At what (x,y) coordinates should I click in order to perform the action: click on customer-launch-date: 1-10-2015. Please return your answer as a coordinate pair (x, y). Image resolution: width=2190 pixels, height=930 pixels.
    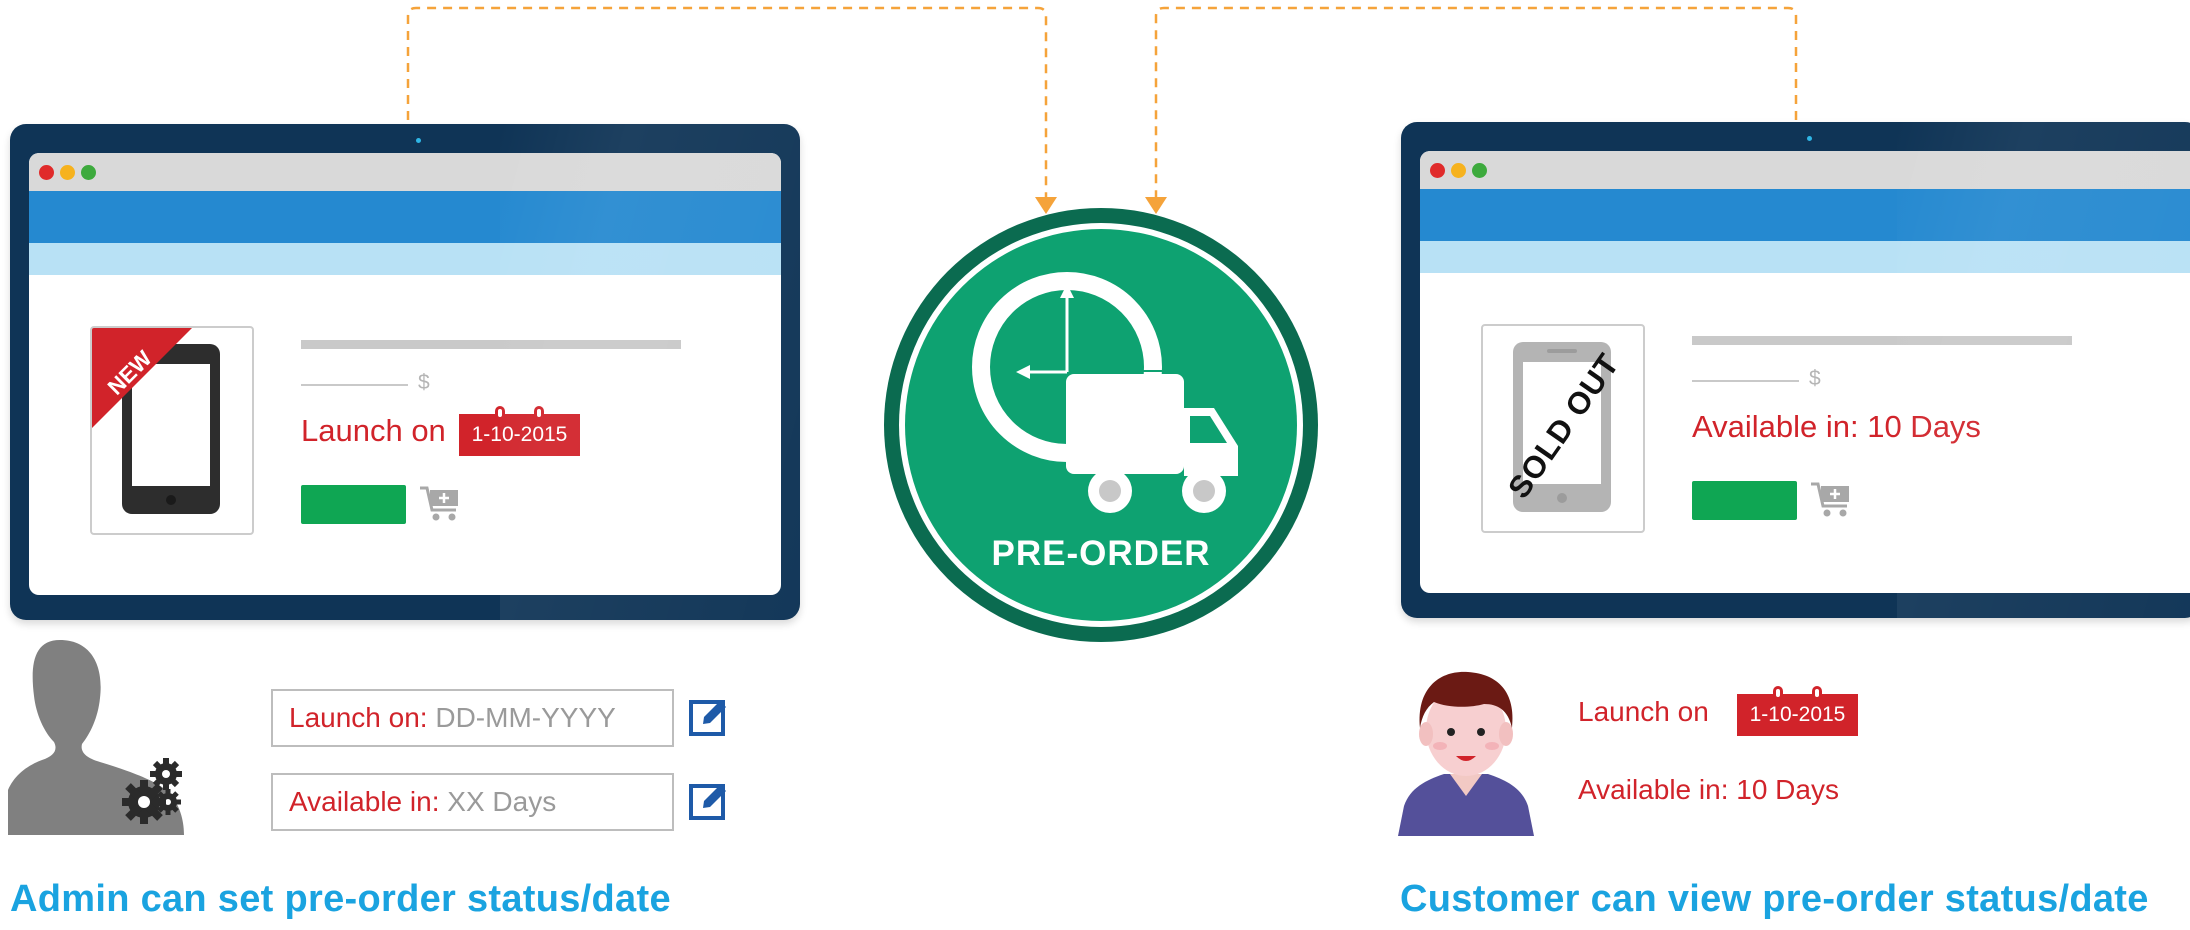
    Looking at the image, I should click on (1797, 714).